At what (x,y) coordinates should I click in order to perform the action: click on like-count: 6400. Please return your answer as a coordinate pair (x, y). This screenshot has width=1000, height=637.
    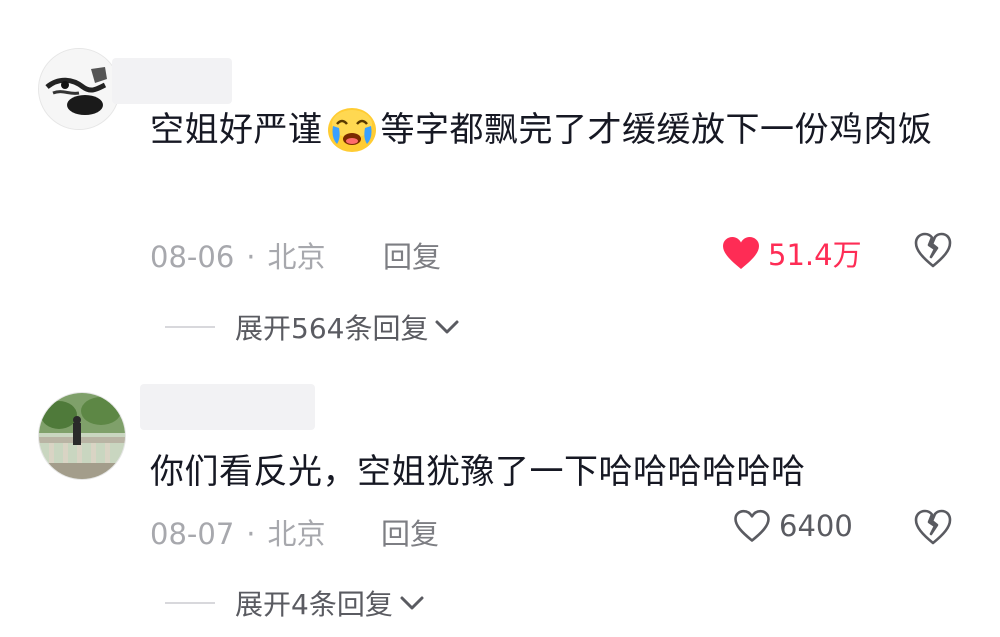
    Looking at the image, I should click on (816, 526).